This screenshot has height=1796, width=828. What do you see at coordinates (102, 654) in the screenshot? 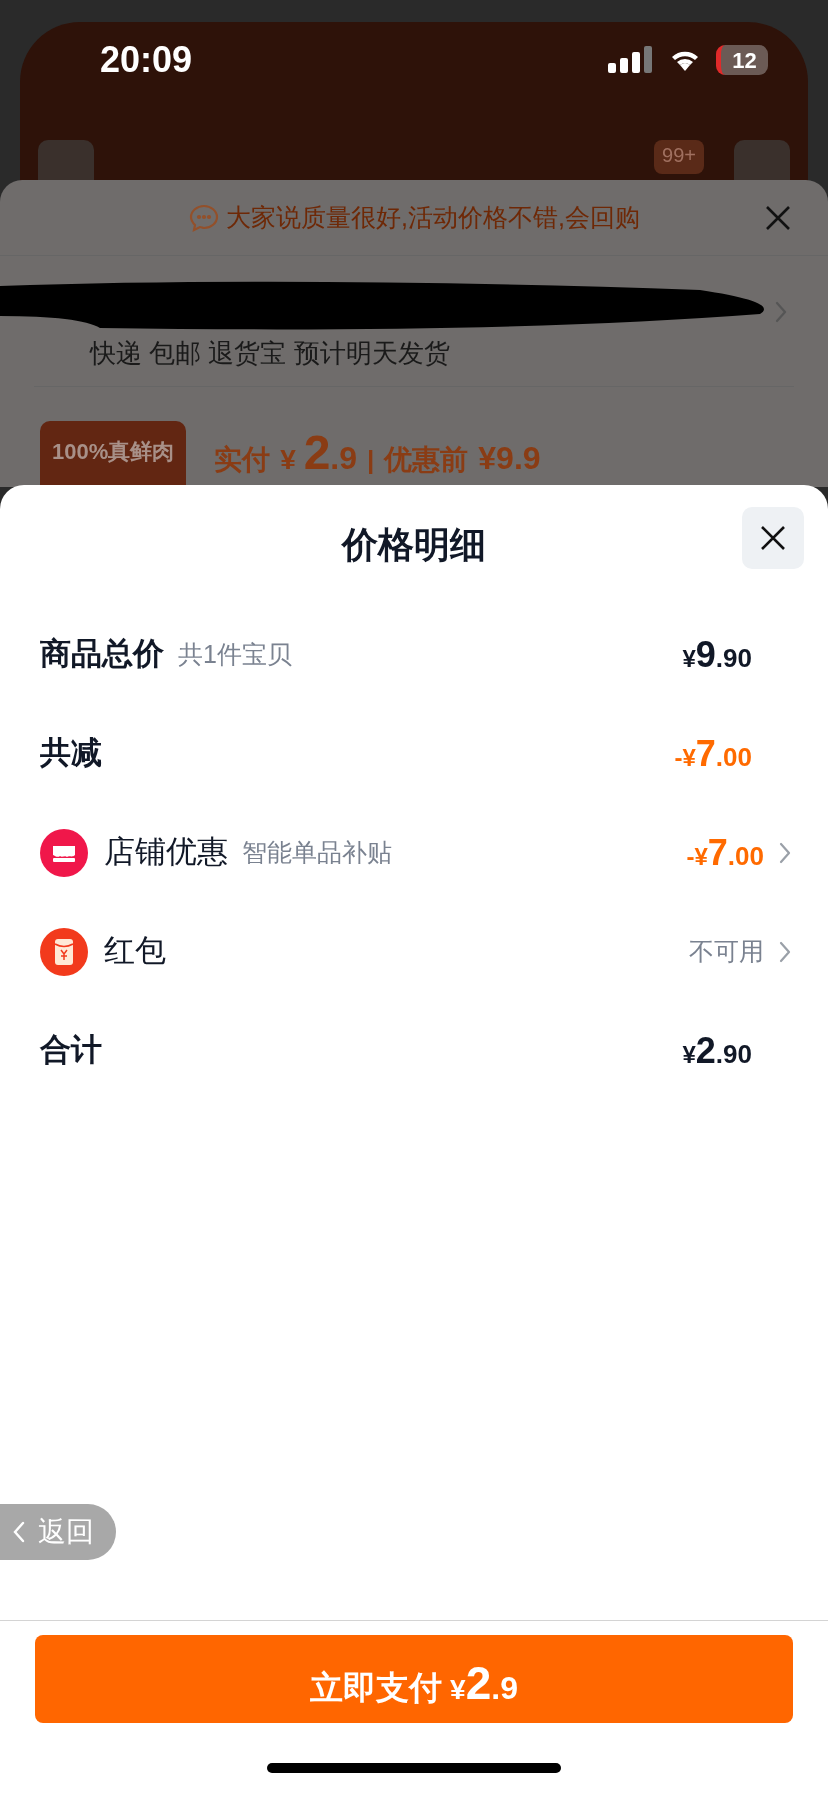
I see `row-label: 商品总价` at bounding box center [102, 654].